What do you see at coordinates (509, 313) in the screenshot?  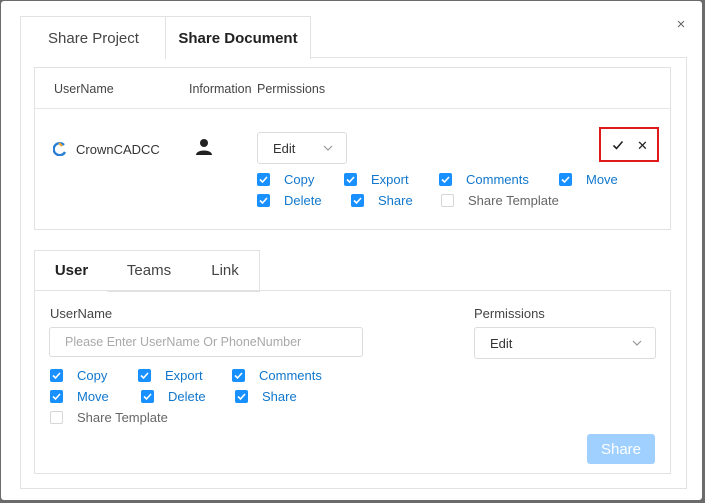 I see `permissions-label: Permissions` at bounding box center [509, 313].